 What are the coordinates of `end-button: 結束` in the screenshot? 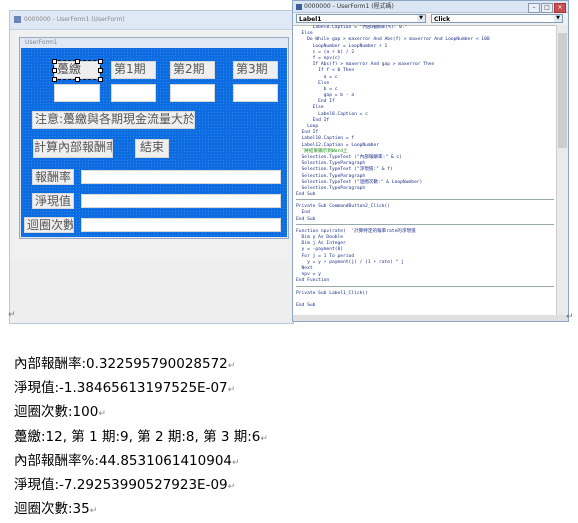 It's located at (152, 148).